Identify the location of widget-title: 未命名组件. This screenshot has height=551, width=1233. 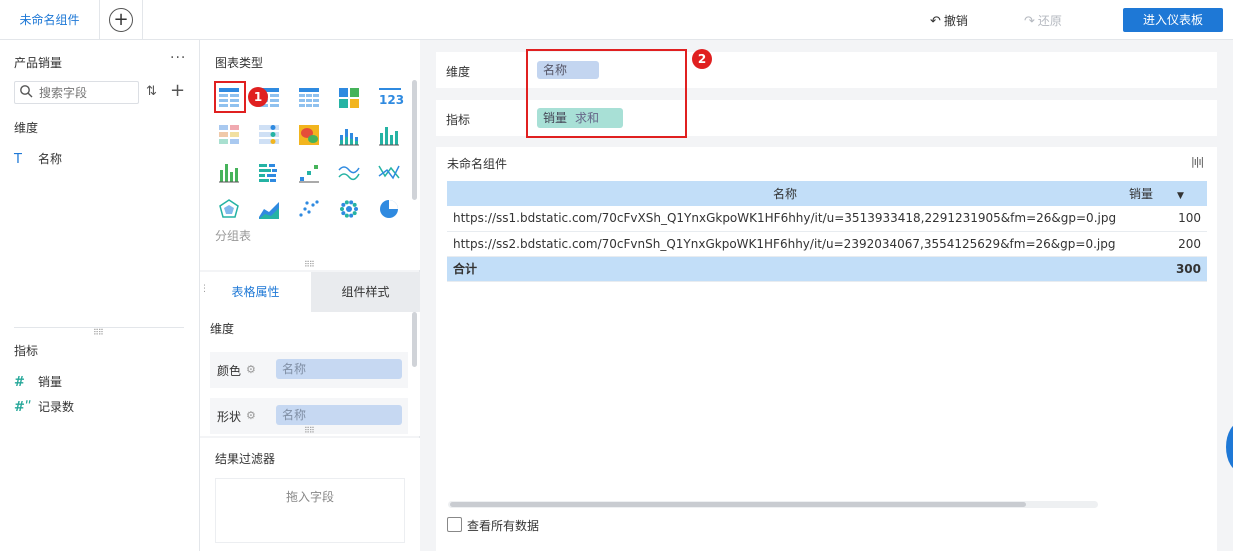
(477, 164).